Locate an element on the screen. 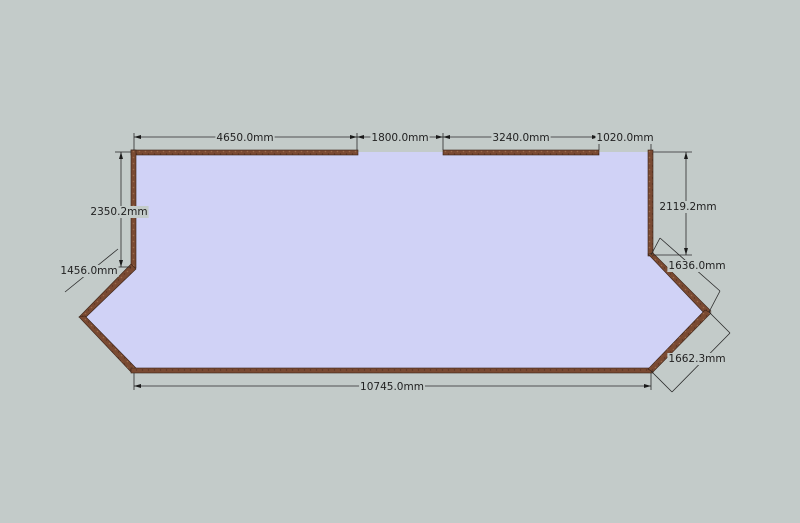 This screenshot has width=800, height=523. dim-right-diagonal-upper: 1636.0mm is located at coordinates (696, 266).